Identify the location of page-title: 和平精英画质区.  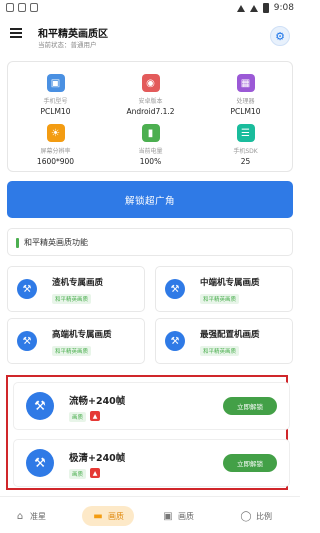
(73, 34).